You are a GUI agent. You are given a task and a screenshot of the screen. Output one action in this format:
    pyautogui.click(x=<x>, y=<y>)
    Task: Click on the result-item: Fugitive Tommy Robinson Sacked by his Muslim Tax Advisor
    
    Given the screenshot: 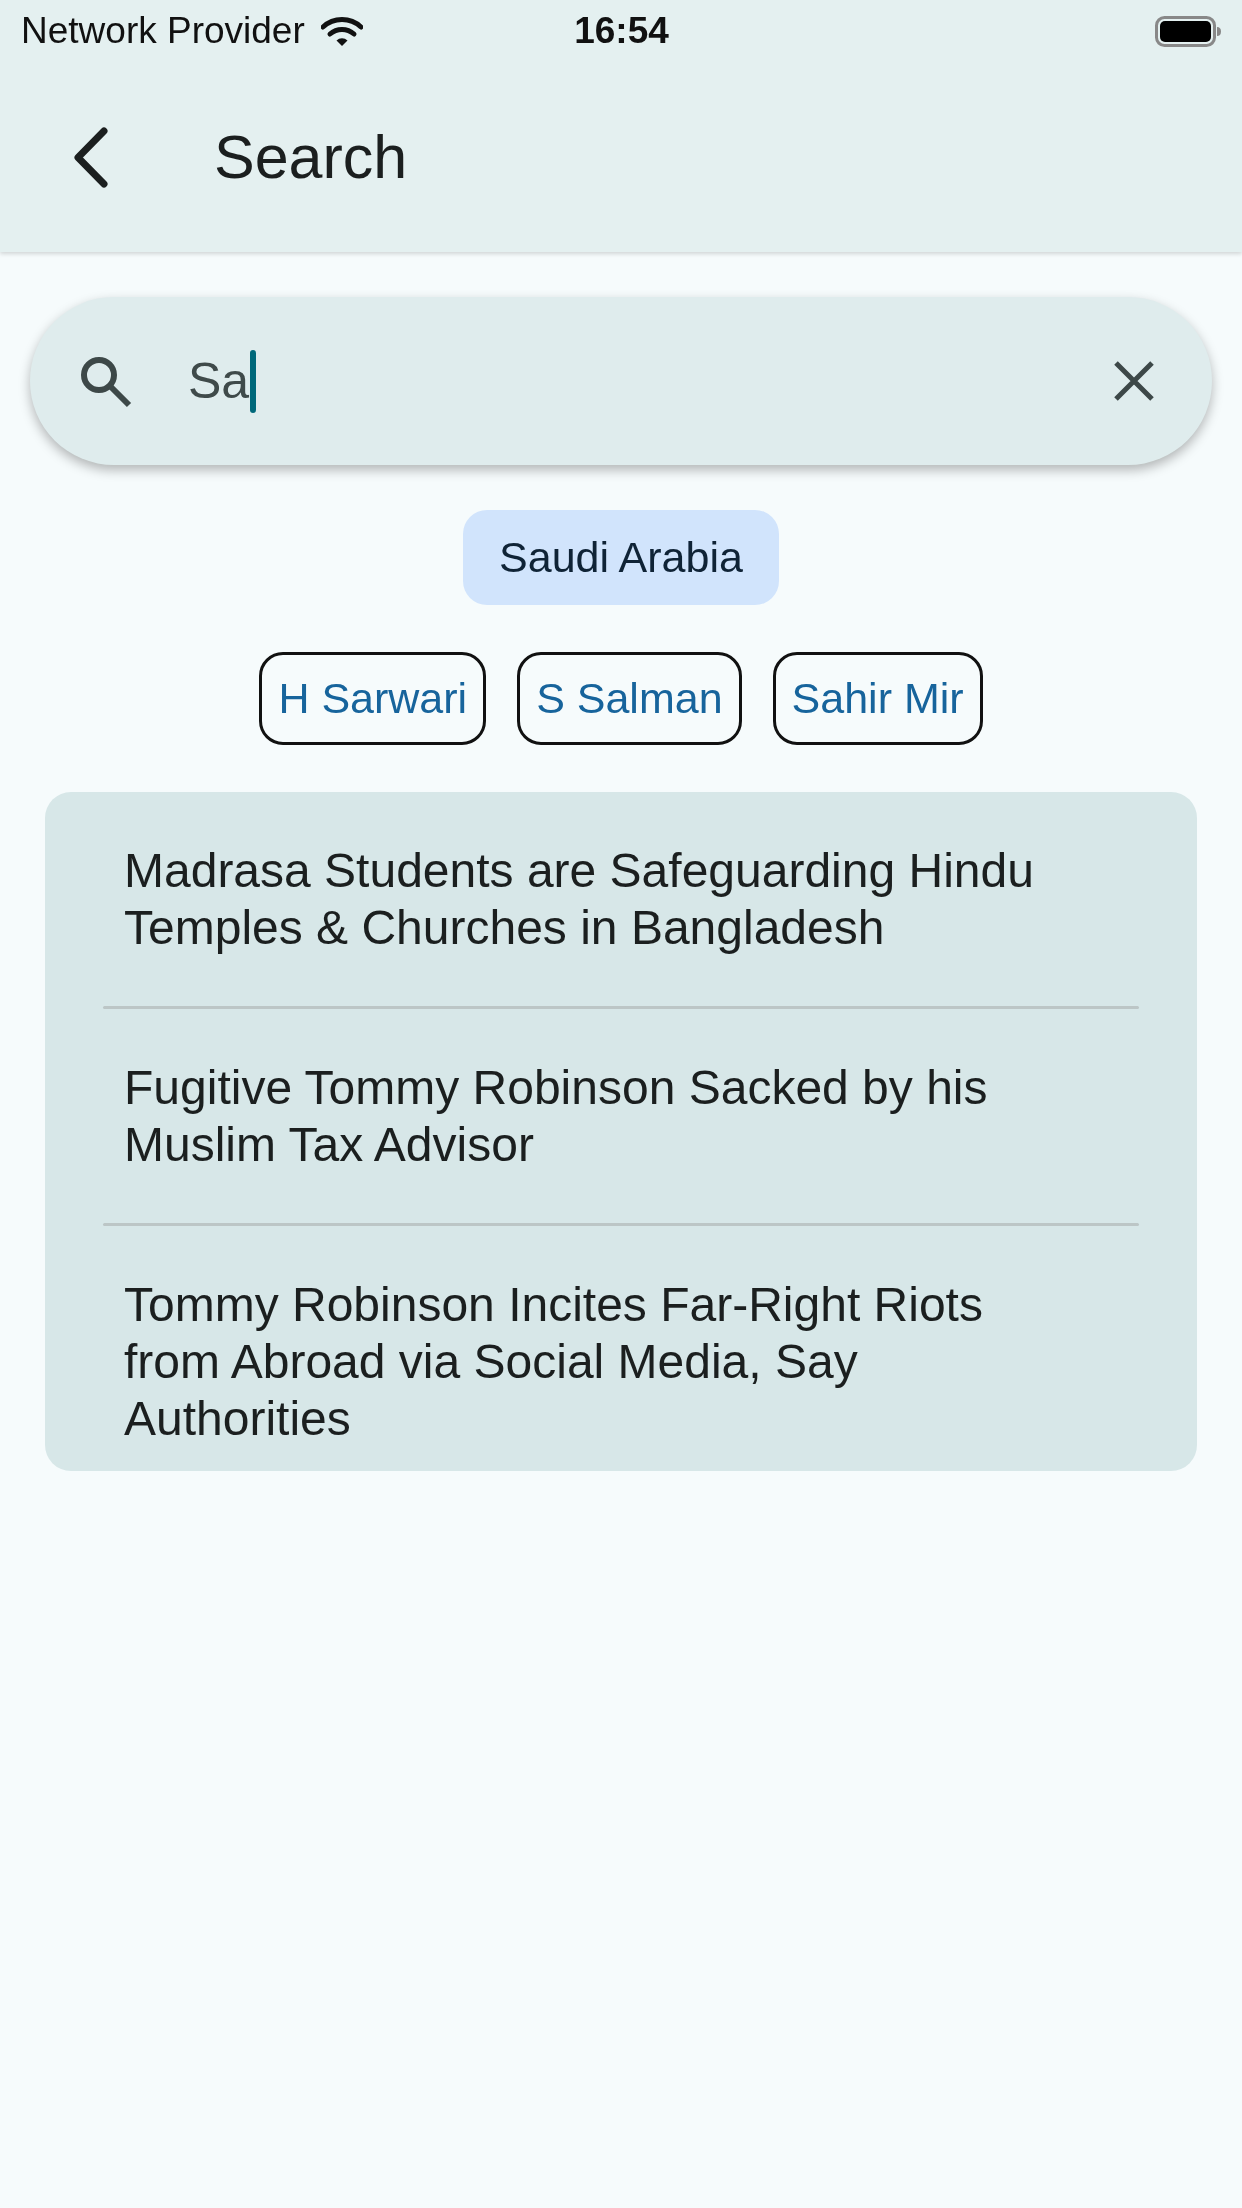 What is the action you would take?
    pyautogui.click(x=621, y=1116)
    